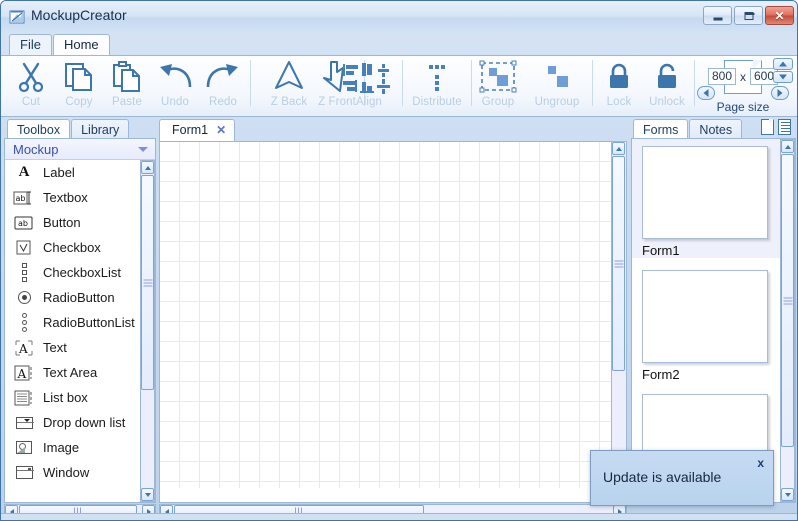 Image resolution: width=798 pixels, height=521 pixels. I want to click on group-selection-icon, so click(498, 77).